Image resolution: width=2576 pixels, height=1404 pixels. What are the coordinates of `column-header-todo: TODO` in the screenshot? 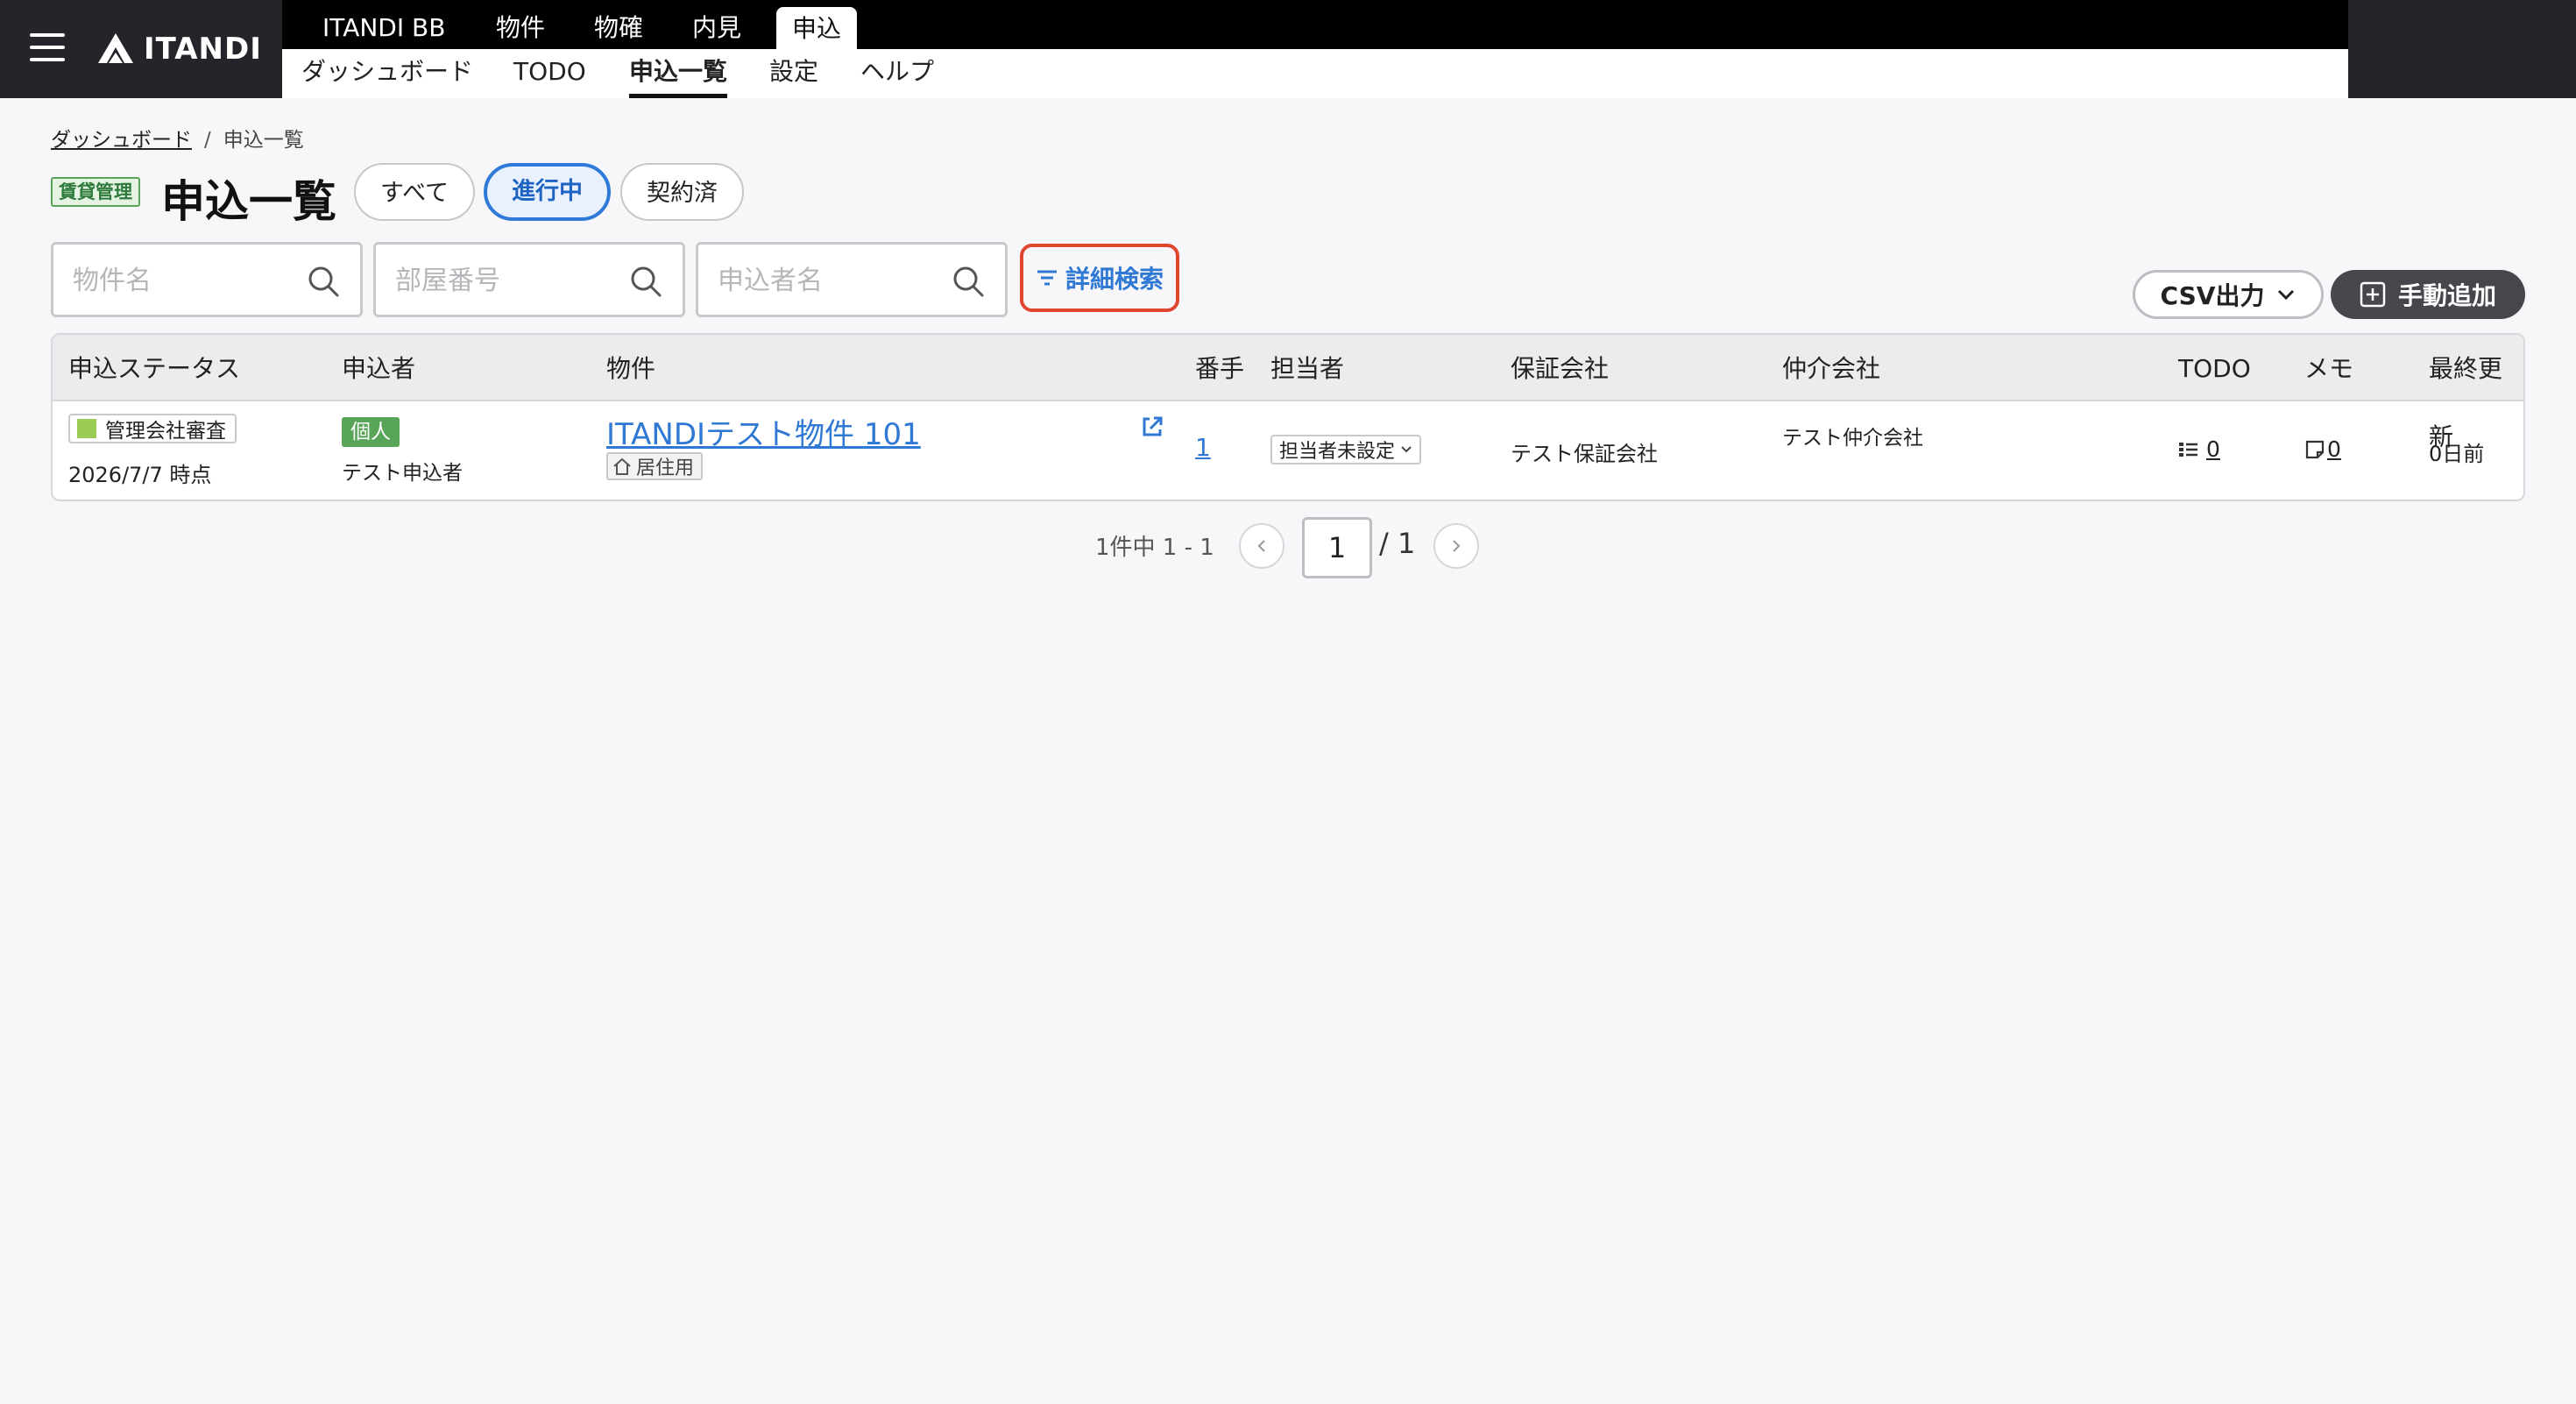 It's located at (2214, 367).